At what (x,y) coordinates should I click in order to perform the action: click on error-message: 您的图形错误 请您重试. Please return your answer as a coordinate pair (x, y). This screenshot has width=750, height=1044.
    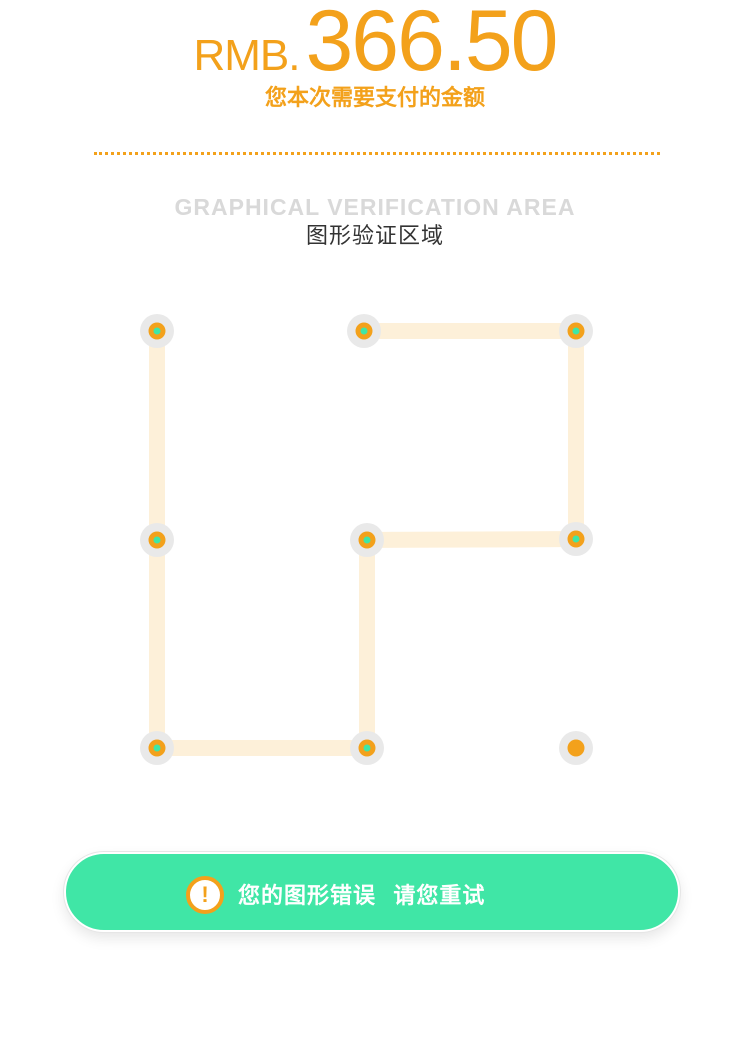
    Looking at the image, I should click on (362, 896).